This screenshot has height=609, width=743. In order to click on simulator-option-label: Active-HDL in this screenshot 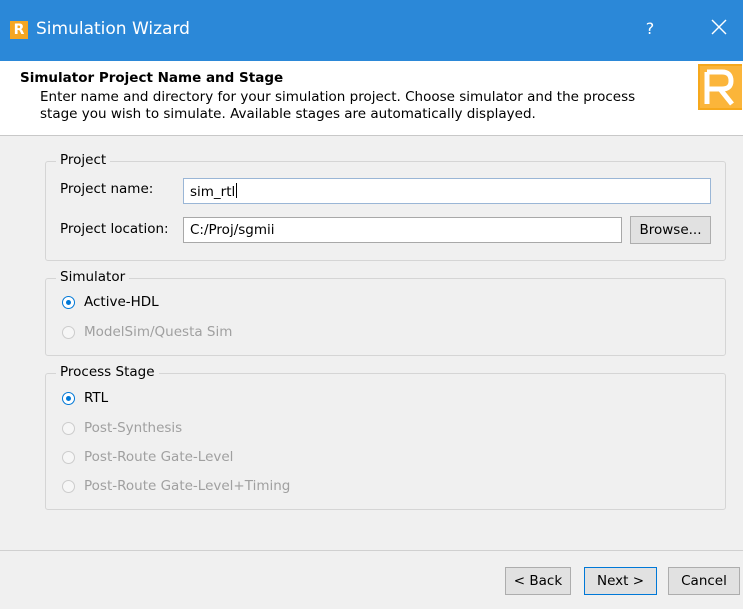, I will do `click(121, 302)`.